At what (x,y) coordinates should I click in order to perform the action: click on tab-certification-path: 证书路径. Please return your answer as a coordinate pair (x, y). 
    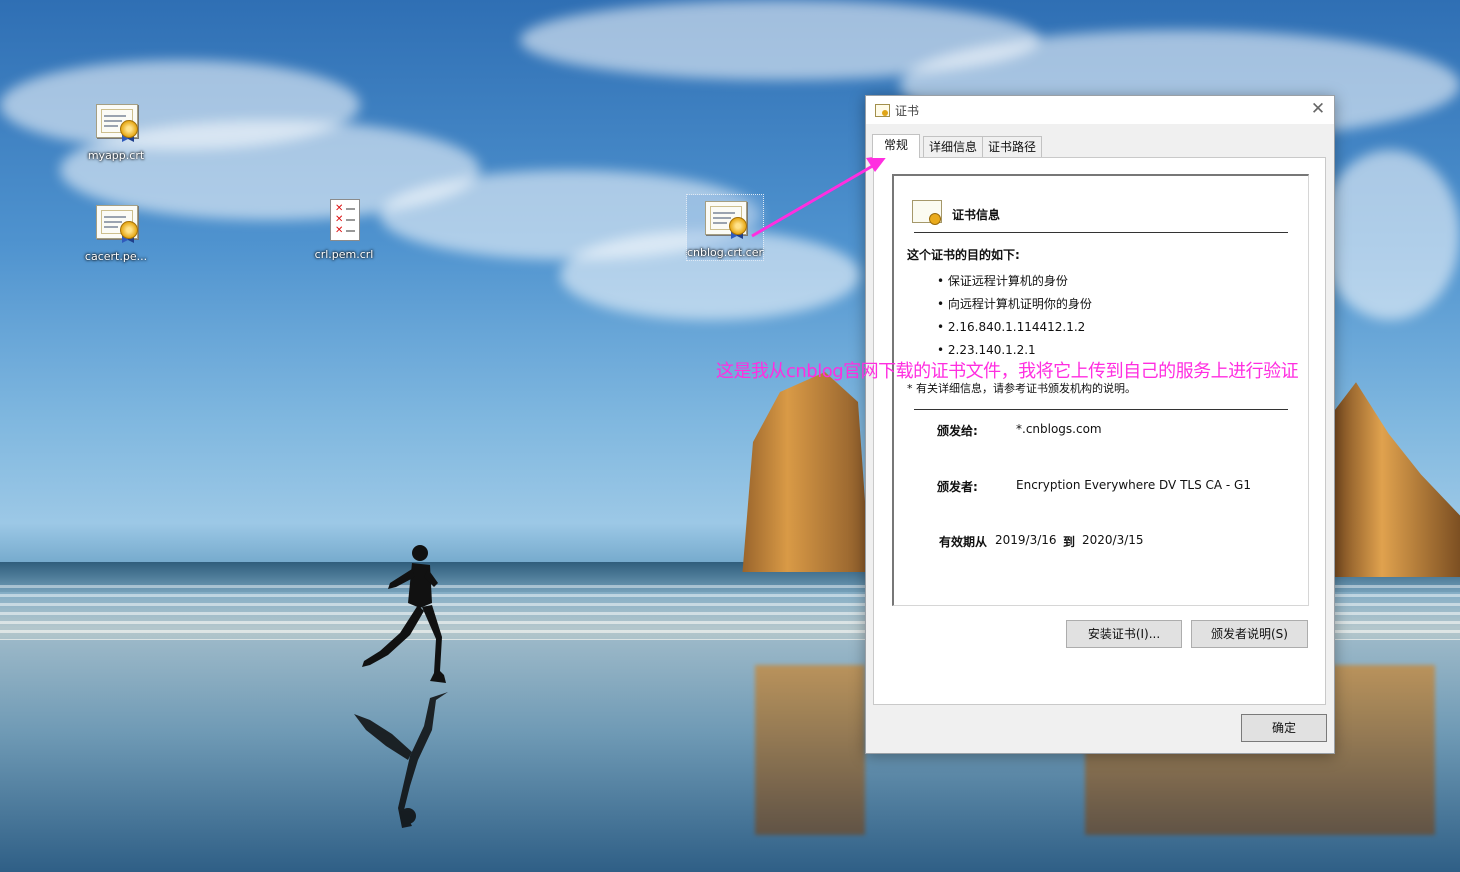
    Looking at the image, I should click on (1012, 146).